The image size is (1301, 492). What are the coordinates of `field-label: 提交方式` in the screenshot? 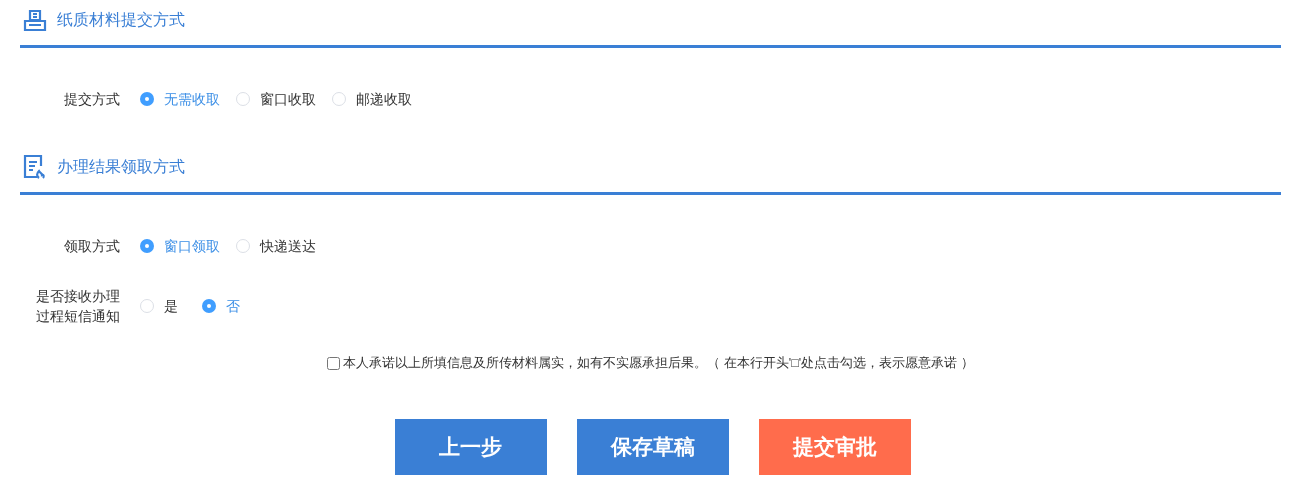 It's located at (92, 99).